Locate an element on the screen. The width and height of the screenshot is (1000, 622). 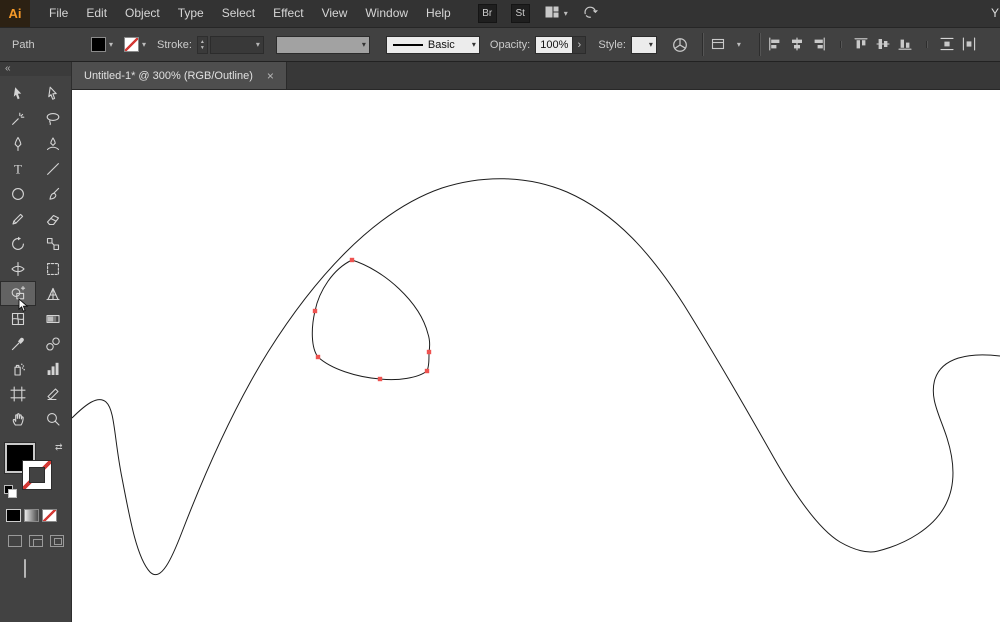
none-button is located at coordinates (49, 515).